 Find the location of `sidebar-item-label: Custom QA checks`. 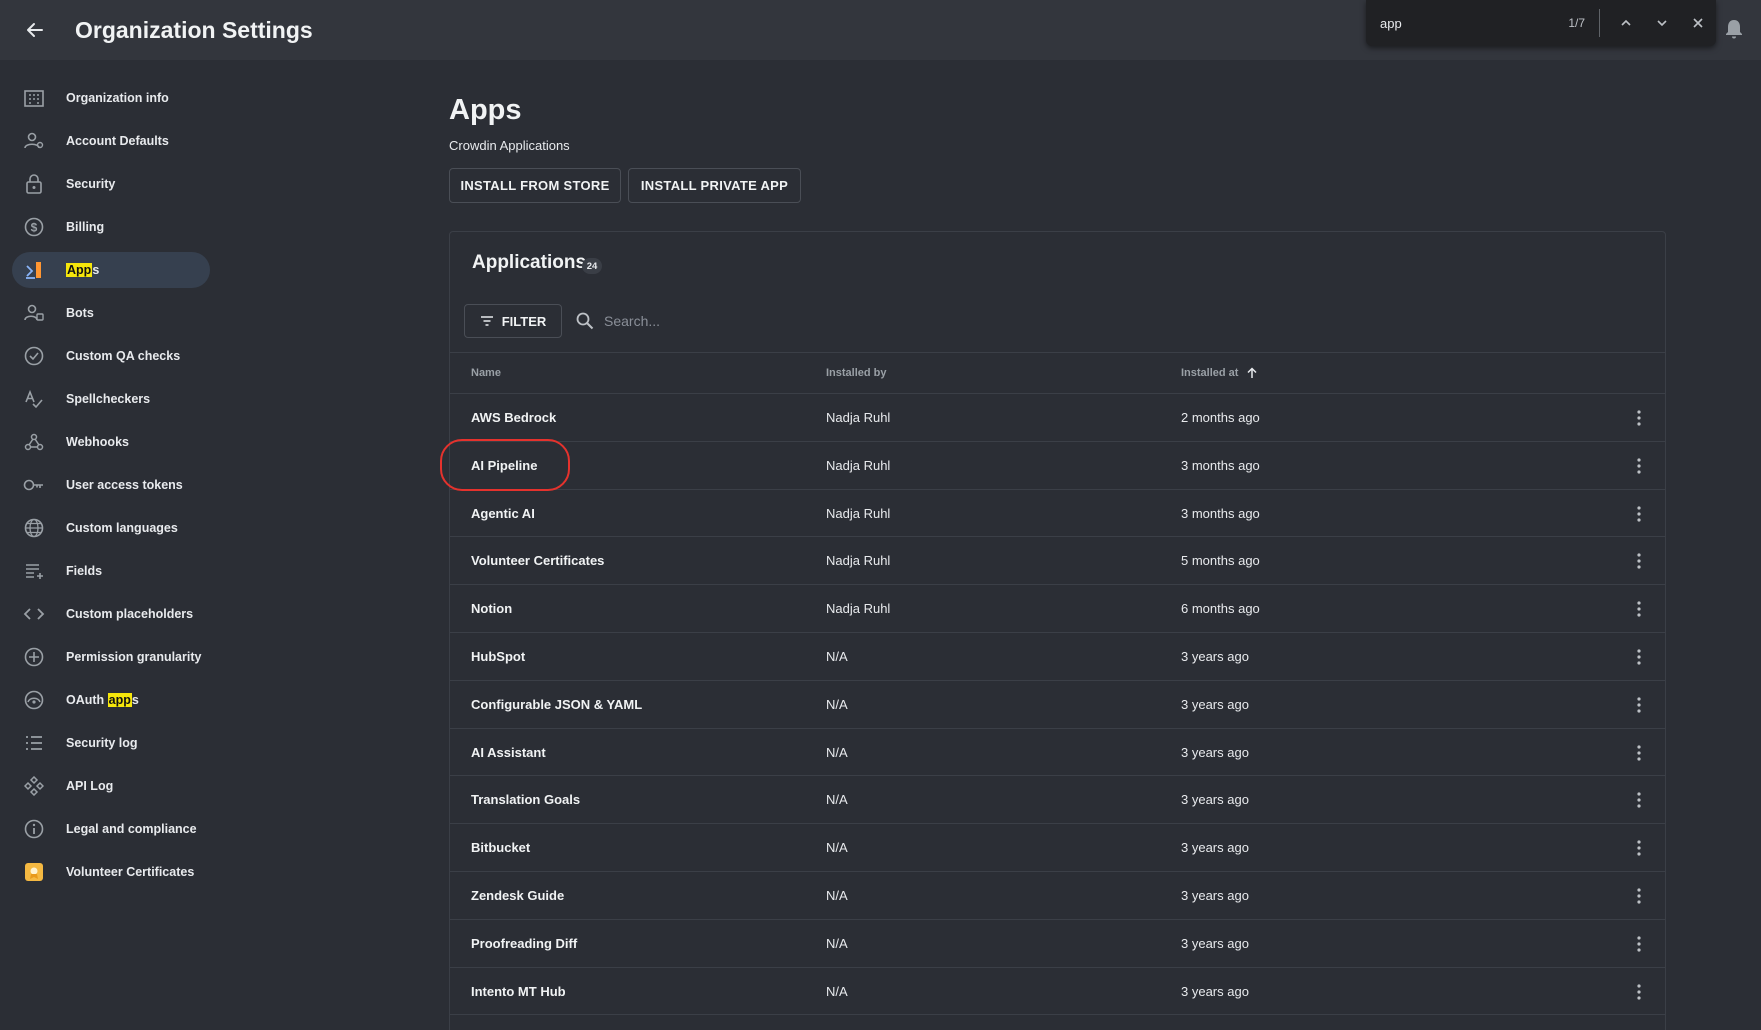

sidebar-item-label: Custom QA checks is located at coordinates (123, 356).